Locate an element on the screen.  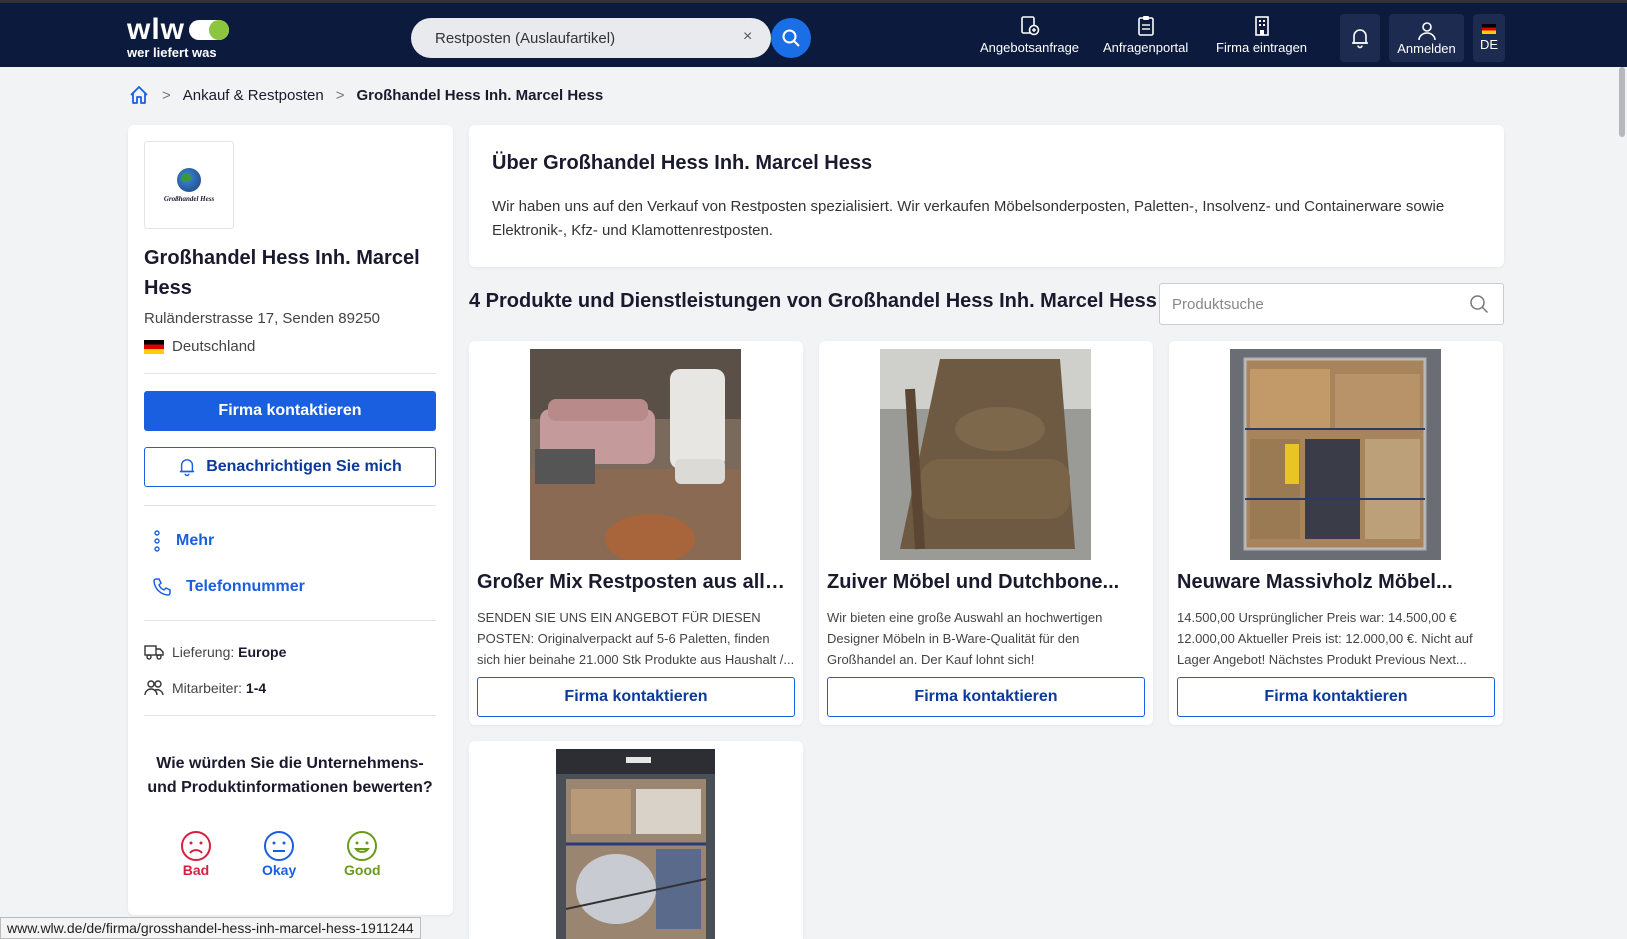
employees-value: 1-4 is located at coordinates (256, 688).